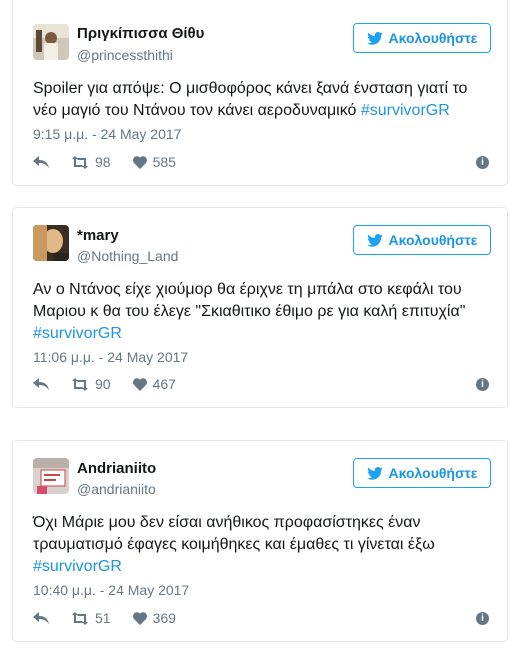  I want to click on like-count: 369, so click(164, 618).